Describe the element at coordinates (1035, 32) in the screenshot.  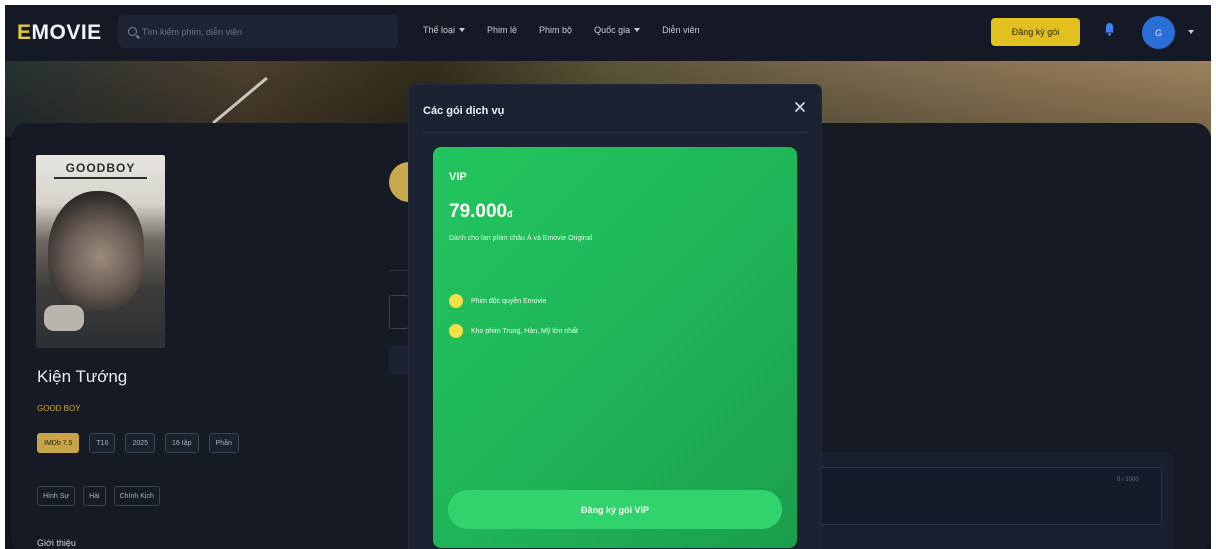
I see `subscribe-button: Đăng ký gói` at that location.